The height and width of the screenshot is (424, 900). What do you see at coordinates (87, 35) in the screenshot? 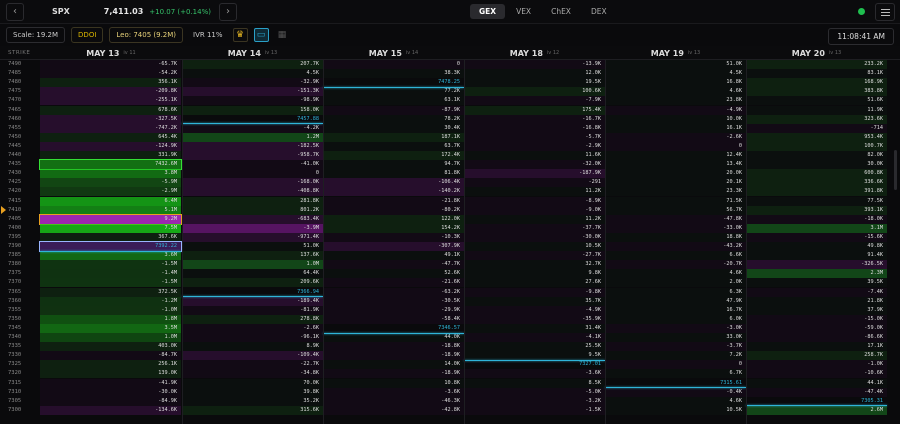
I see `ddoi-toggle: DDOI` at bounding box center [87, 35].